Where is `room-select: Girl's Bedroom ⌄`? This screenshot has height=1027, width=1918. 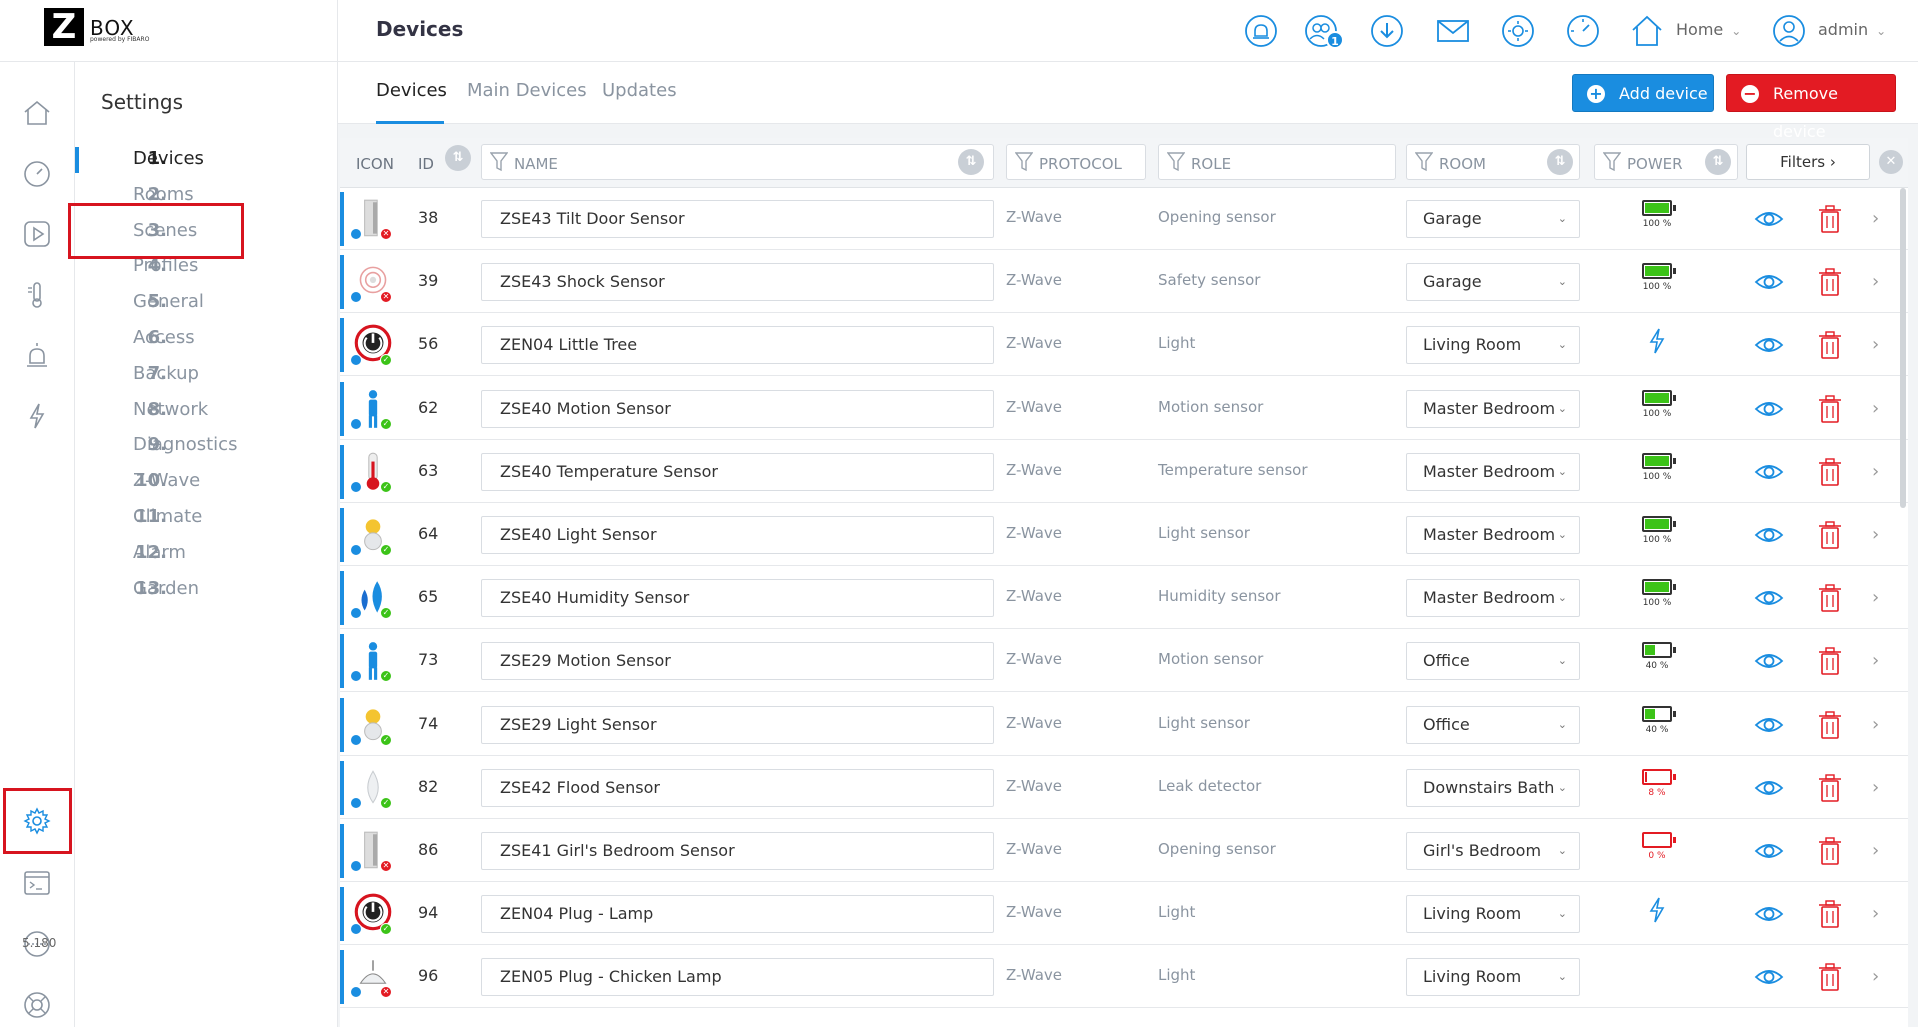 room-select: Girl's Bedroom ⌄ is located at coordinates (1493, 851).